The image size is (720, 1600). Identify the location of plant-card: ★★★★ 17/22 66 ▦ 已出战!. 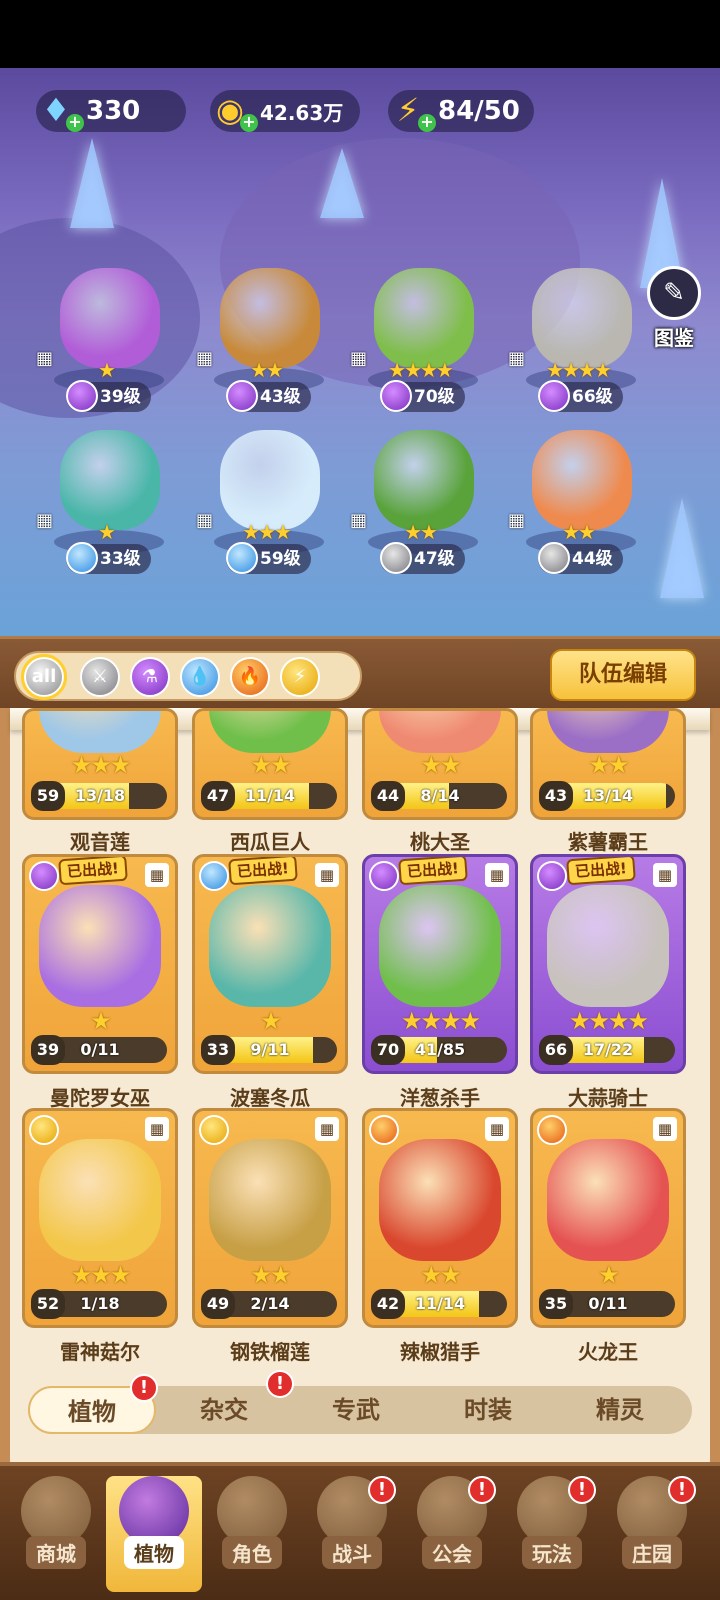
(608, 964).